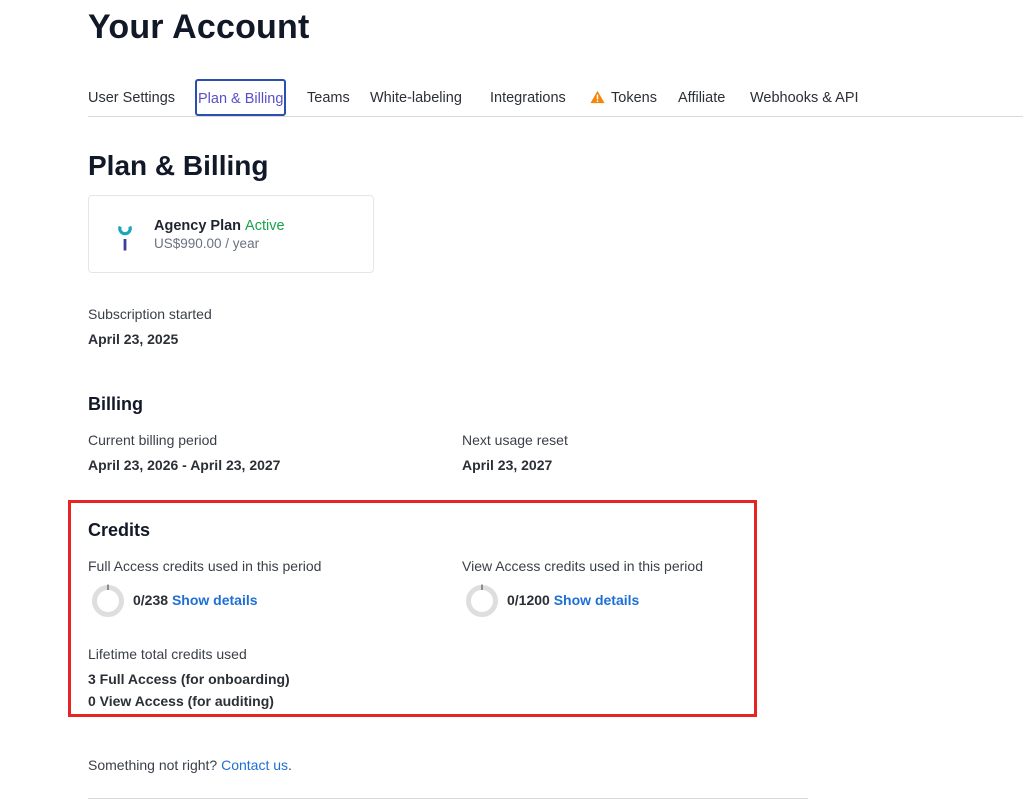  I want to click on full-access-usage-donut, so click(108, 600).